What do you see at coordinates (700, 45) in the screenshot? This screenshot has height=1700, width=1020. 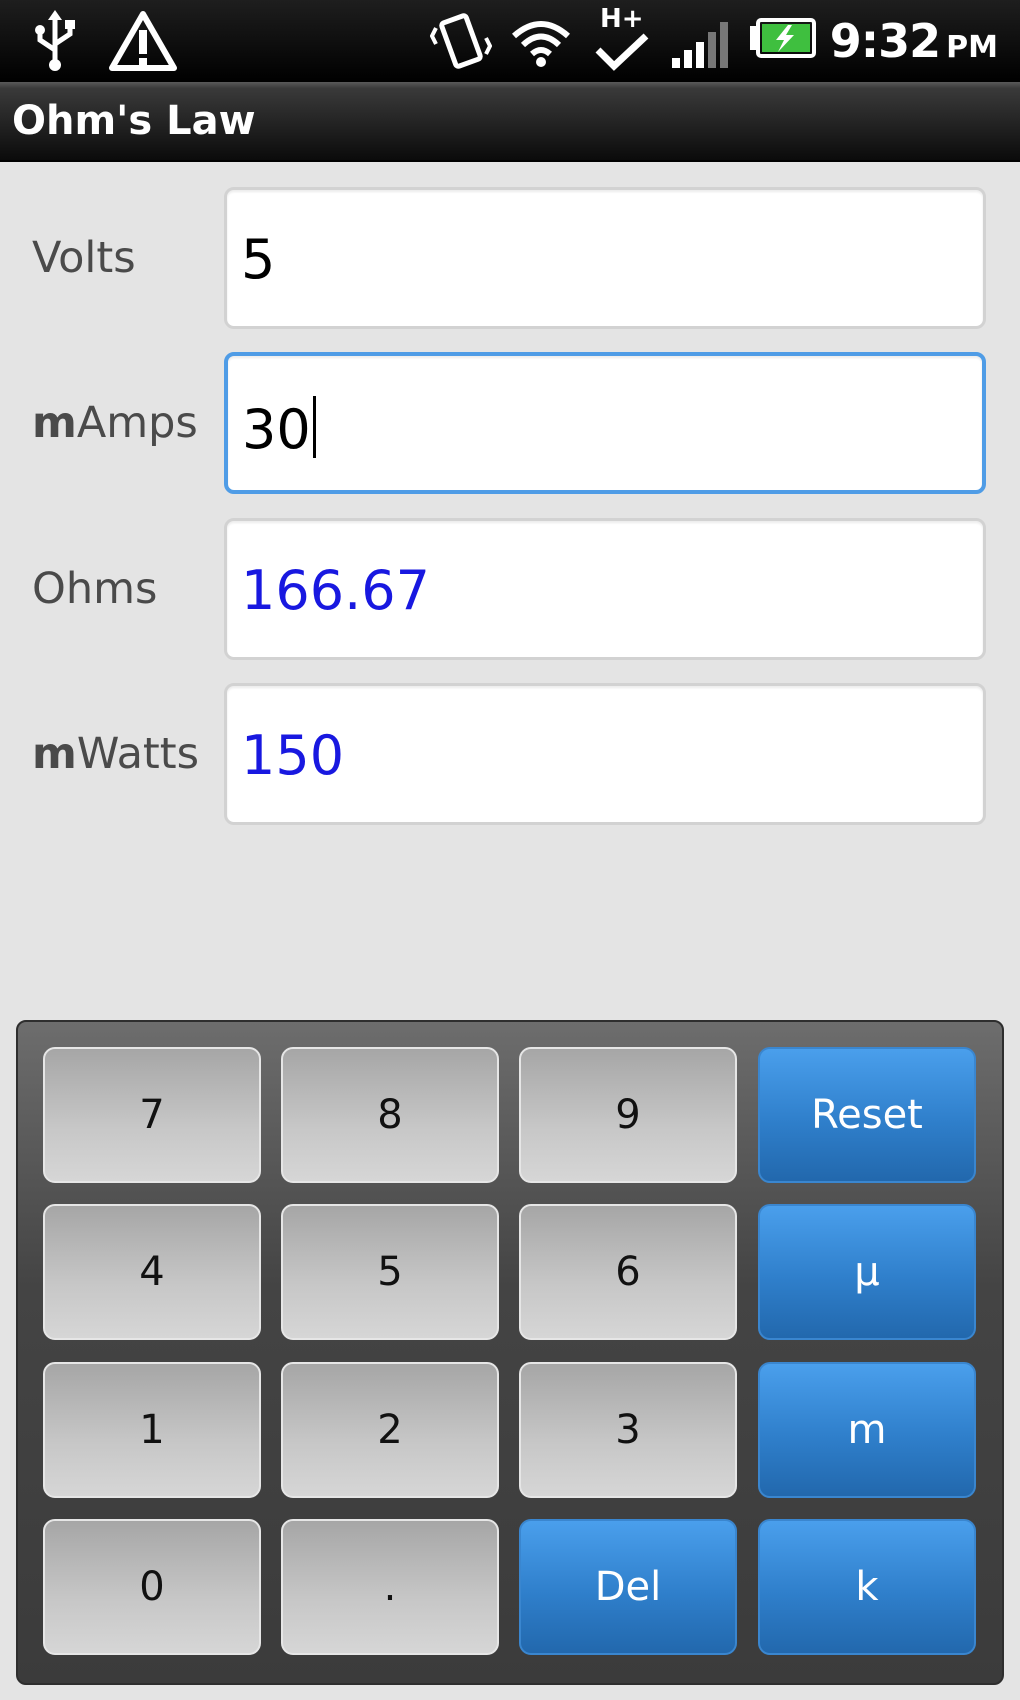 I see `signal-icon` at bounding box center [700, 45].